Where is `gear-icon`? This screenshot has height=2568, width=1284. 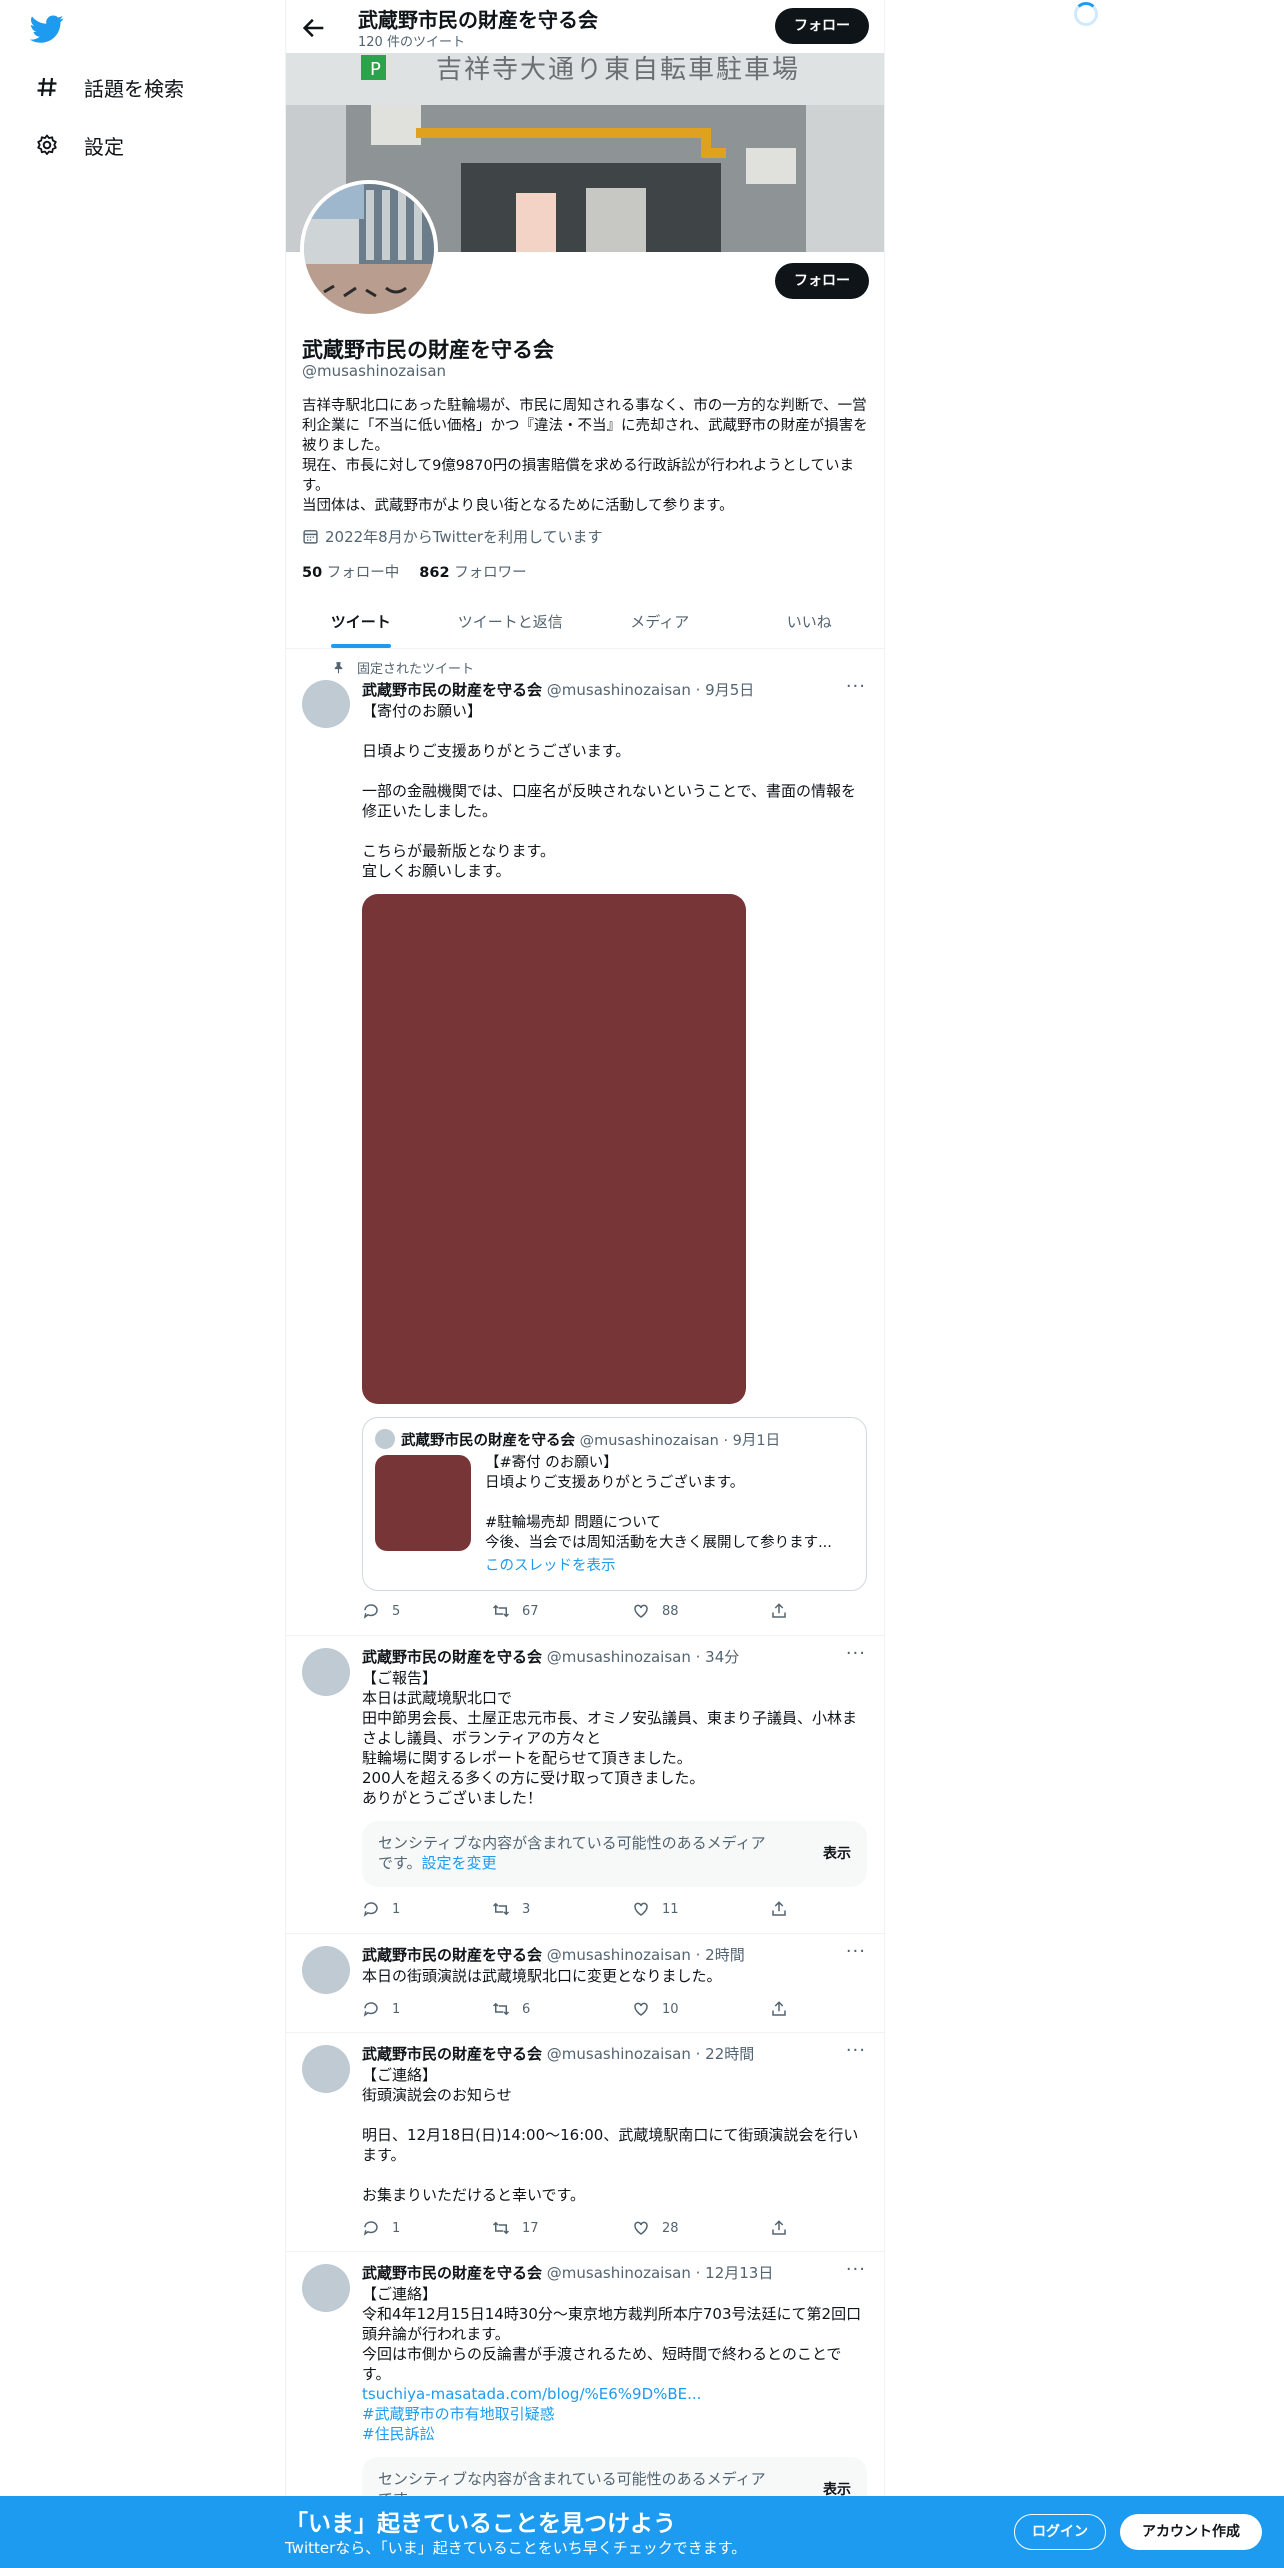
gear-icon is located at coordinates (47, 145).